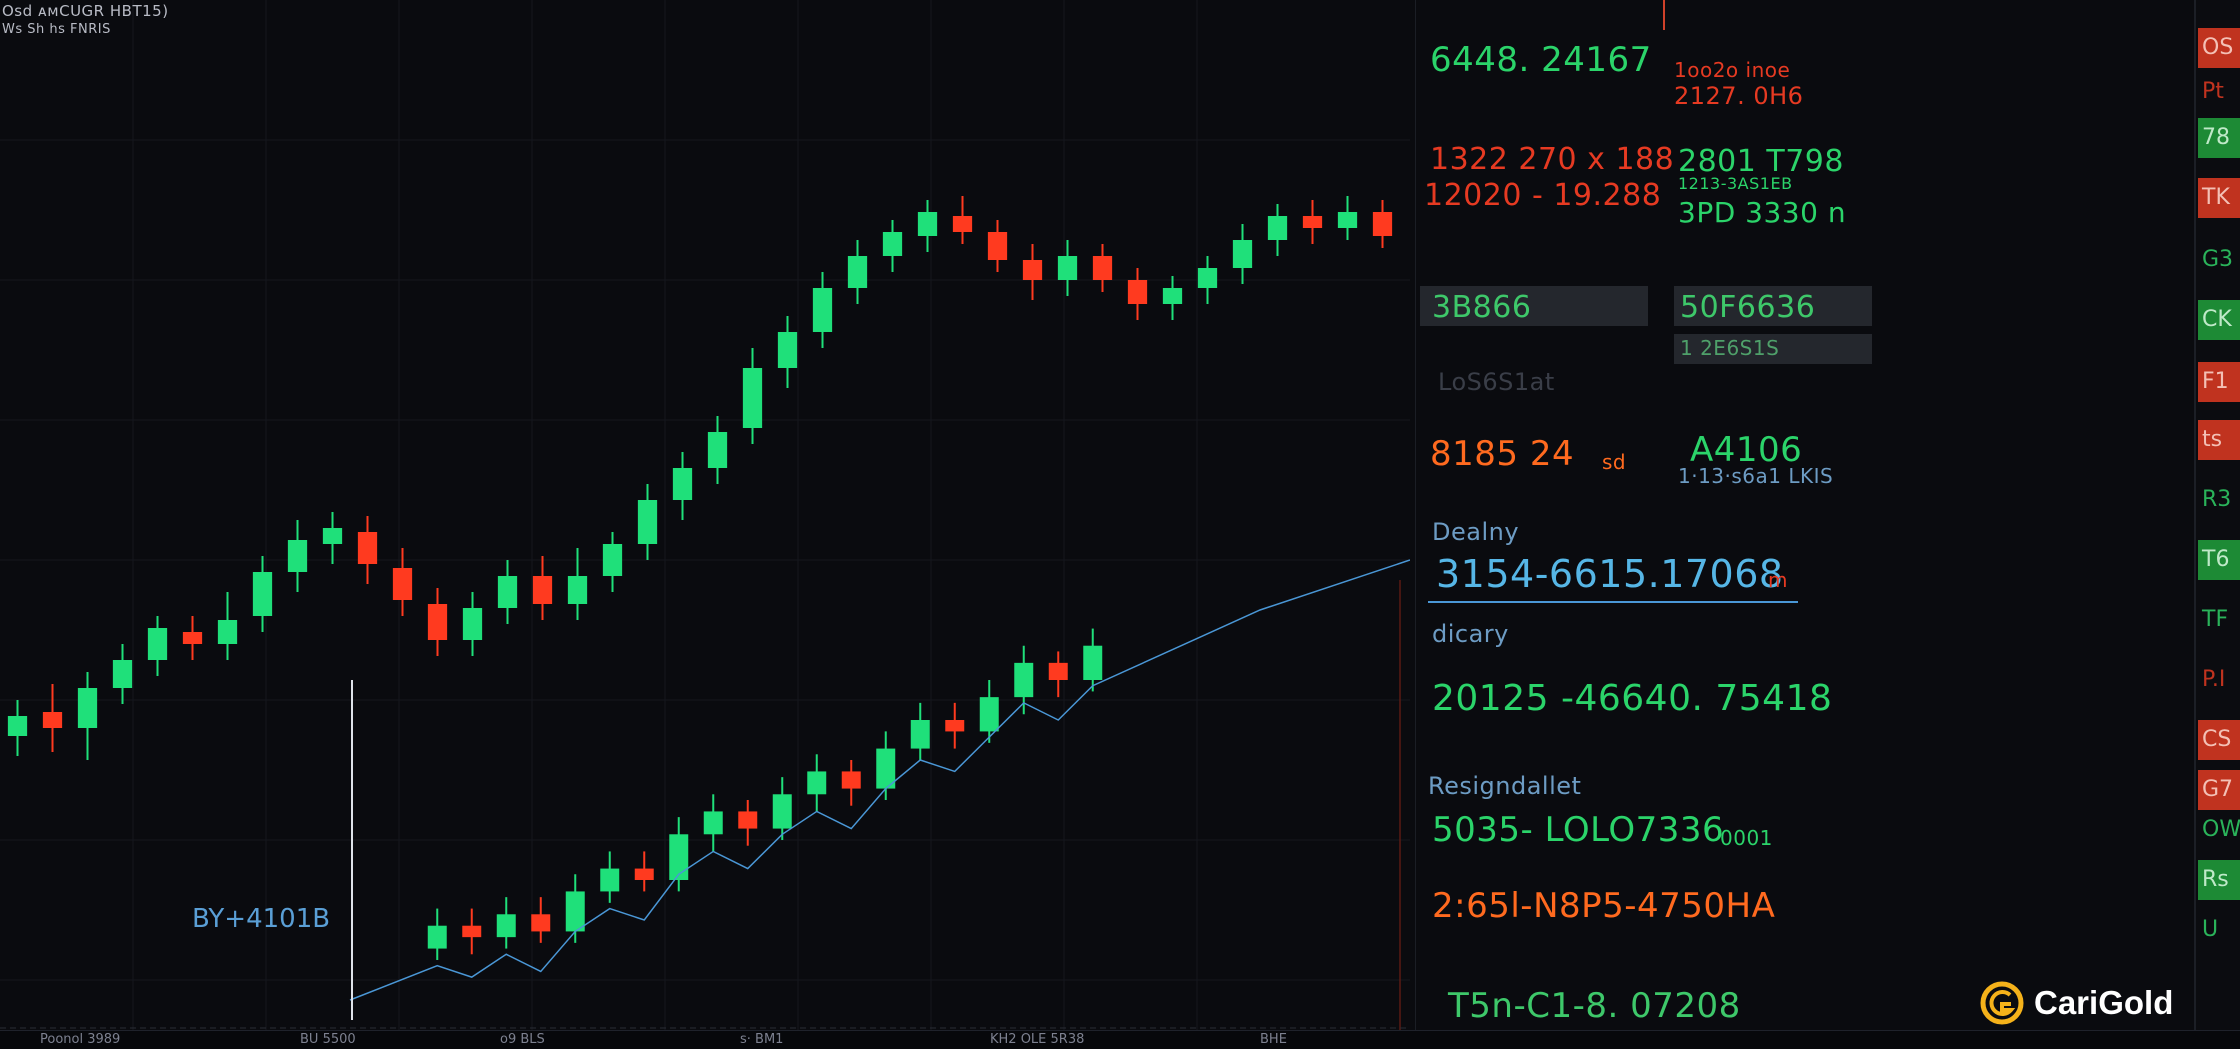 The height and width of the screenshot is (1049, 2240). Describe the element at coordinates (85, 11) in the screenshot. I see `symbol-header: Osd ᴀᴍCUGR HBT15)` at that location.